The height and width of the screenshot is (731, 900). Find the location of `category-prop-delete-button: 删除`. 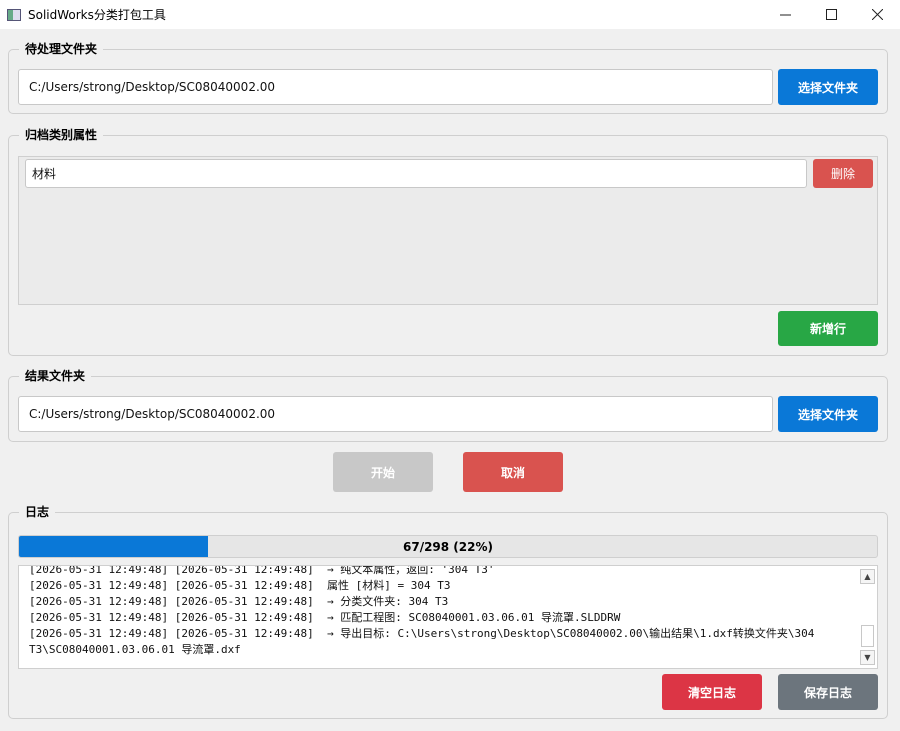

category-prop-delete-button: 删除 is located at coordinates (843, 173).